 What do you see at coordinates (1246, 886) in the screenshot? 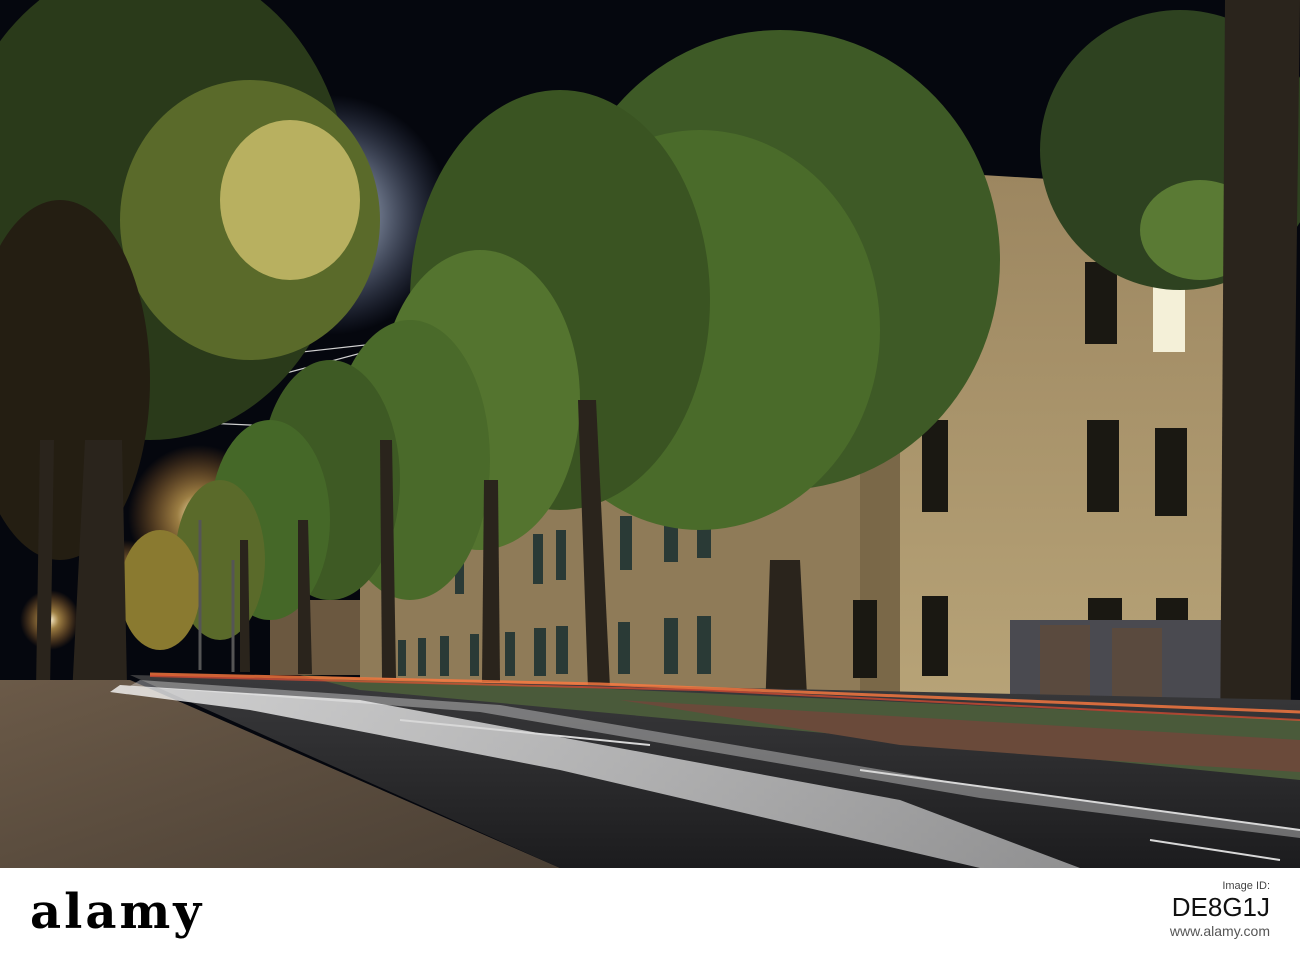
I see `image-id-label: Image ID:` at bounding box center [1246, 886].